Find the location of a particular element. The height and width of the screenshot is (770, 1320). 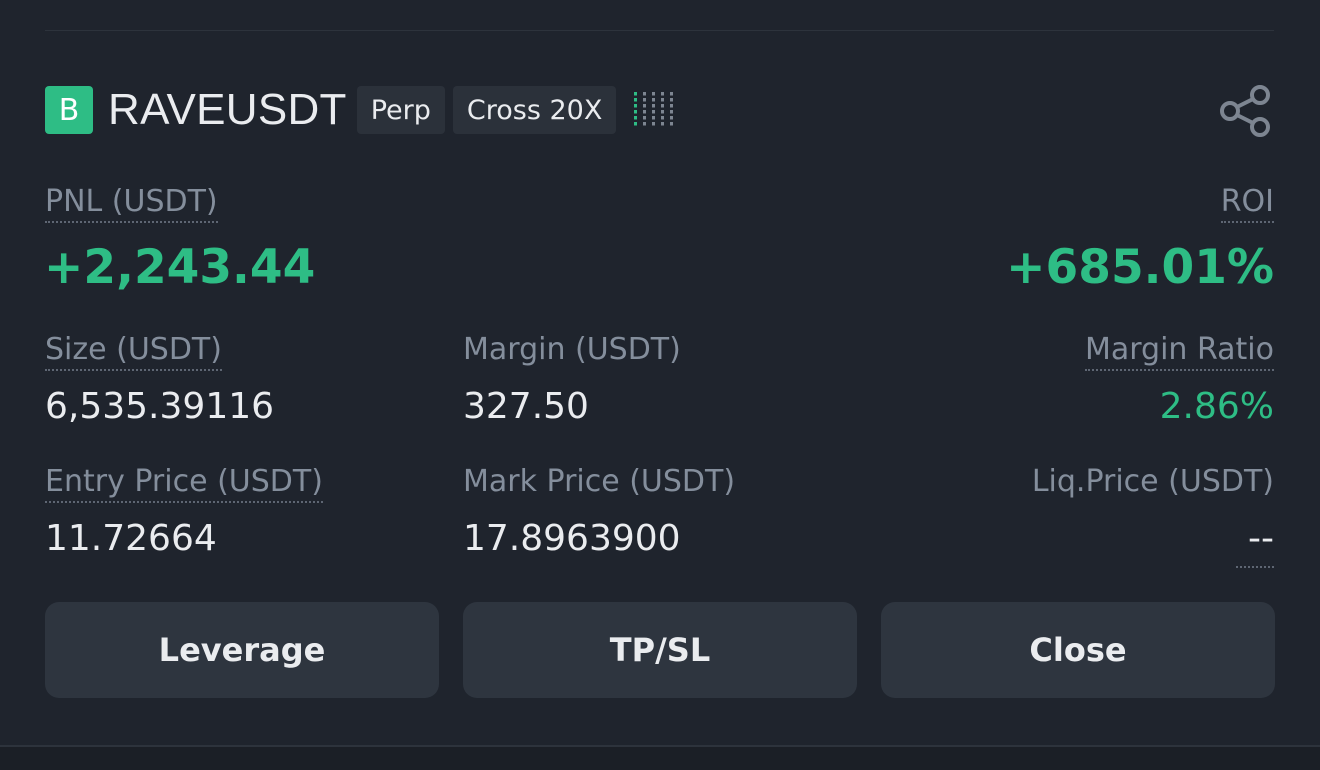

pnl-label: PNL (USDT) is located at coordinates (131, 203).